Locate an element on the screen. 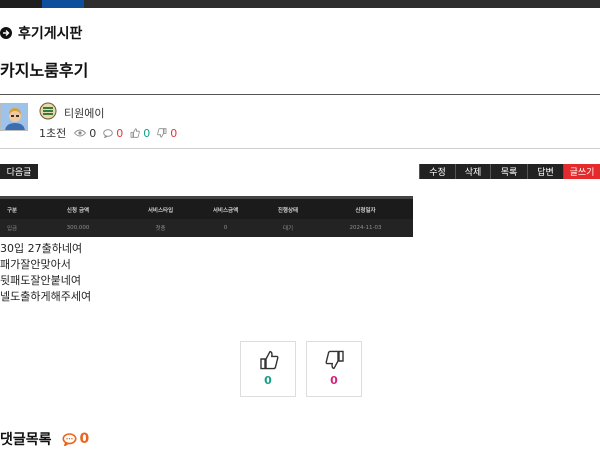 This screenshot has height=450, width=600. table-cell: 대기 is located at coordinates (288, 229).